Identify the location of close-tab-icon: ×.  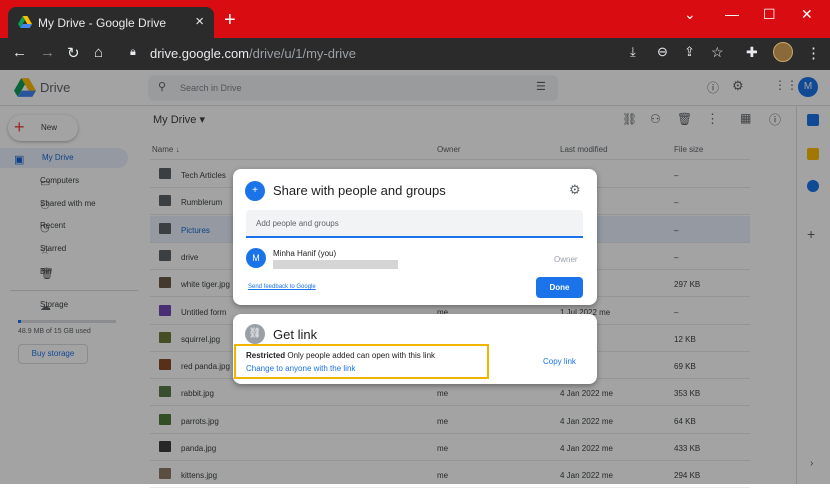
(199, 21).